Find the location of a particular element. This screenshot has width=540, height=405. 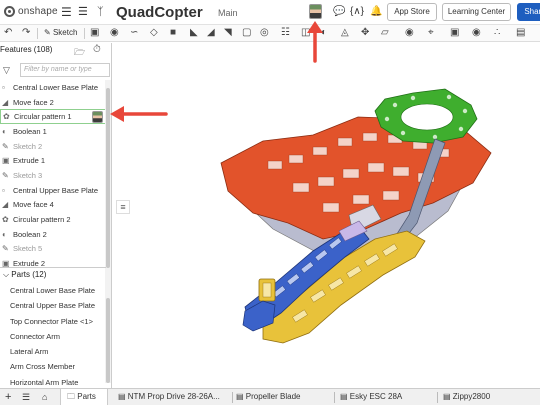

features-header: Features (108) is located at coordinates (26, 49).